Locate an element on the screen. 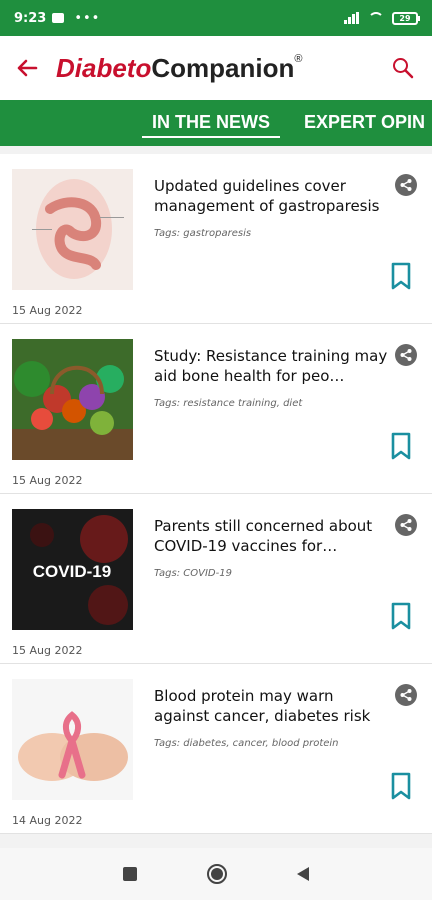 This screenshot has height=900, width=432. app-bar: DiabetoCompanion® is located at coordinates (216, 68).